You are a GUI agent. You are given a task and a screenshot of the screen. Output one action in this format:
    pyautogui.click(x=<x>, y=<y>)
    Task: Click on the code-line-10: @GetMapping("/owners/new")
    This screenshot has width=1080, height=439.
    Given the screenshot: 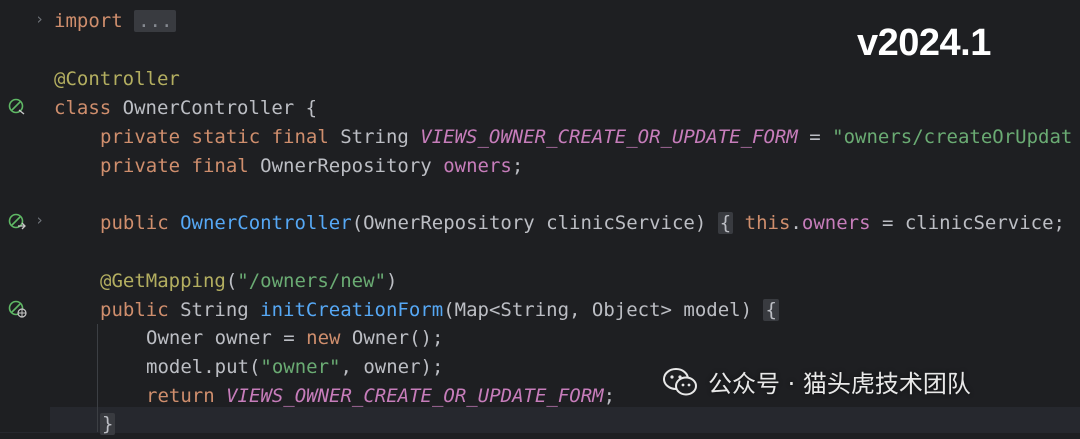 What is the action you would take?
    pyautogui.click(x=248, y=281)
    